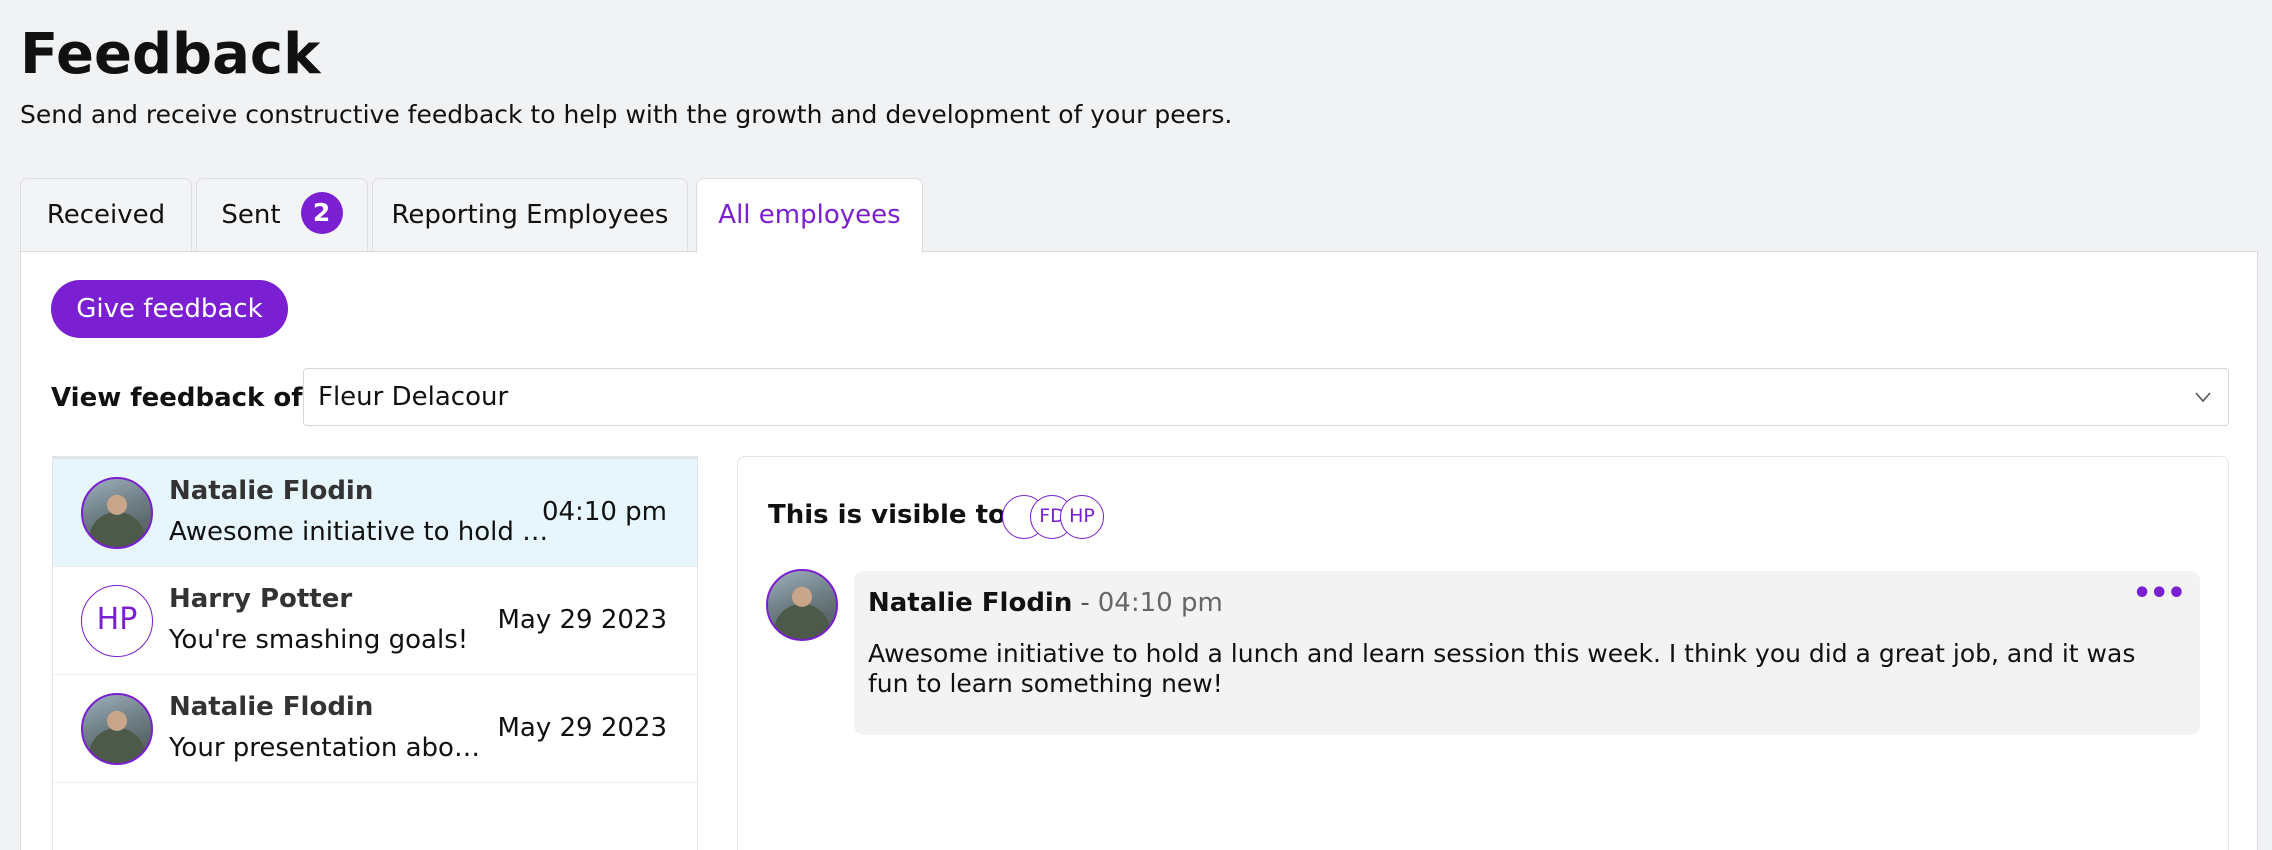 This screenshot has height=850, width=2272. I want to click on list-item-preview: You're smashing goals!, so click(319, 640).